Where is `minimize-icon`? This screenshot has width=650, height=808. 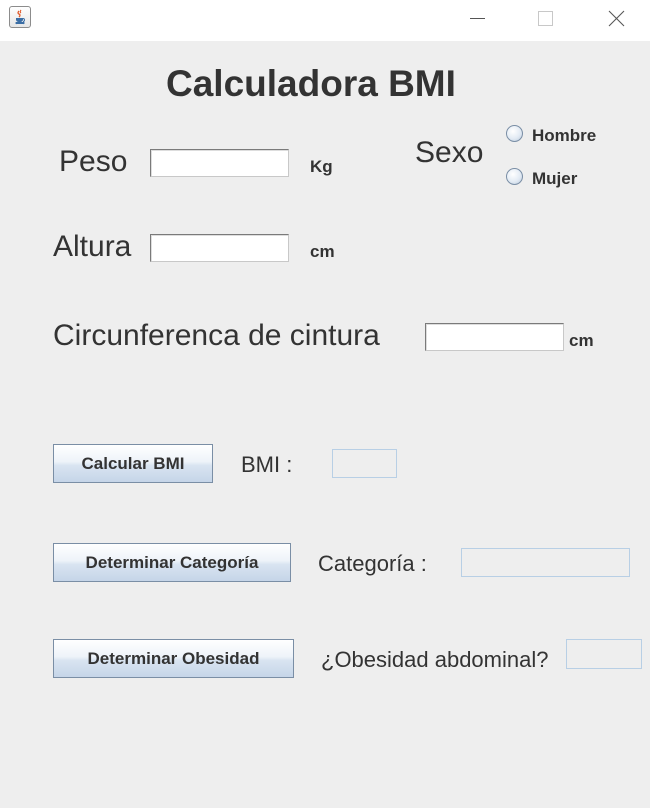
minimize-icon is located at coordinates (477, 18).